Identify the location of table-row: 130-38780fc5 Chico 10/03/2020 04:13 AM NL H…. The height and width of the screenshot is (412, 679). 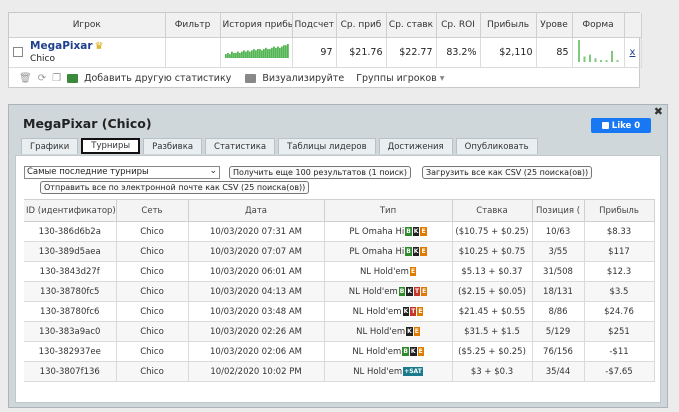
(339, 291).